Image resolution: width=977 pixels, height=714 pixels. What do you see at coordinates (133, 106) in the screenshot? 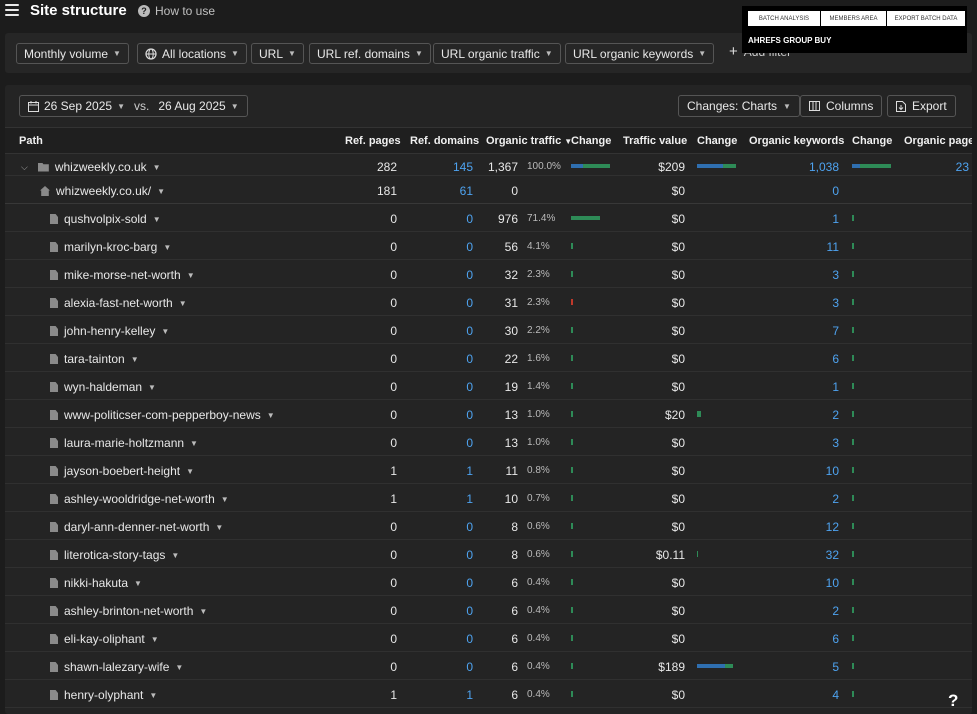
I see `date-compare-picker: 26 Sep 2025 ▼ vs. 26 Aug 2025 ▼` at bounding box center [133, 106].